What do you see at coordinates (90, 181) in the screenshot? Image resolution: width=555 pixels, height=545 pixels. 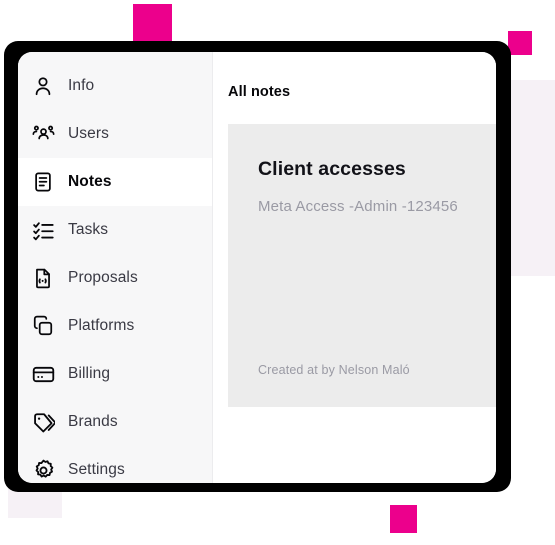 I see `sidebar-item-label: Notes` at bounding box center [90, 181].